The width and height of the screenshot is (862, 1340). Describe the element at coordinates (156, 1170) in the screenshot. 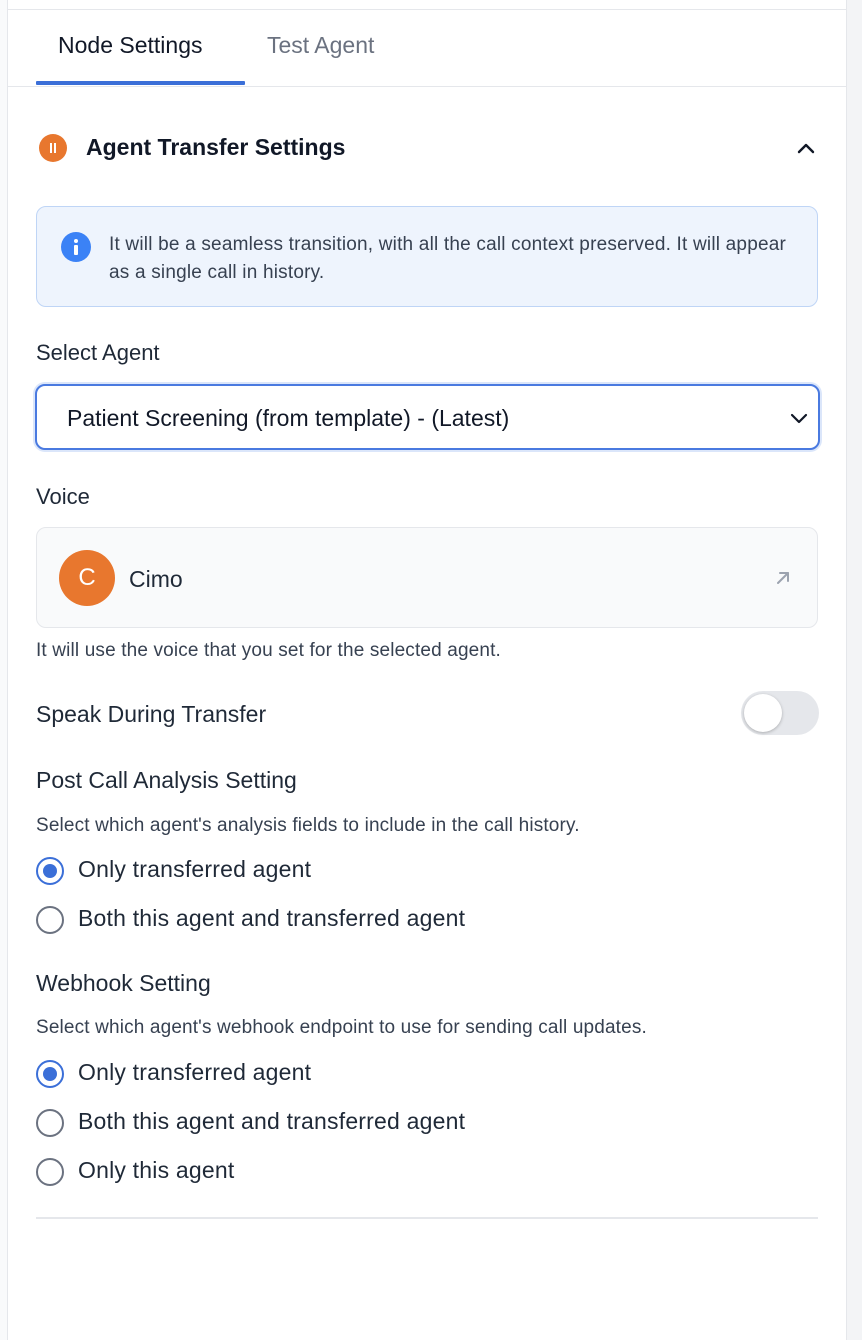

I see `radio-label: Only this agent` at that location.